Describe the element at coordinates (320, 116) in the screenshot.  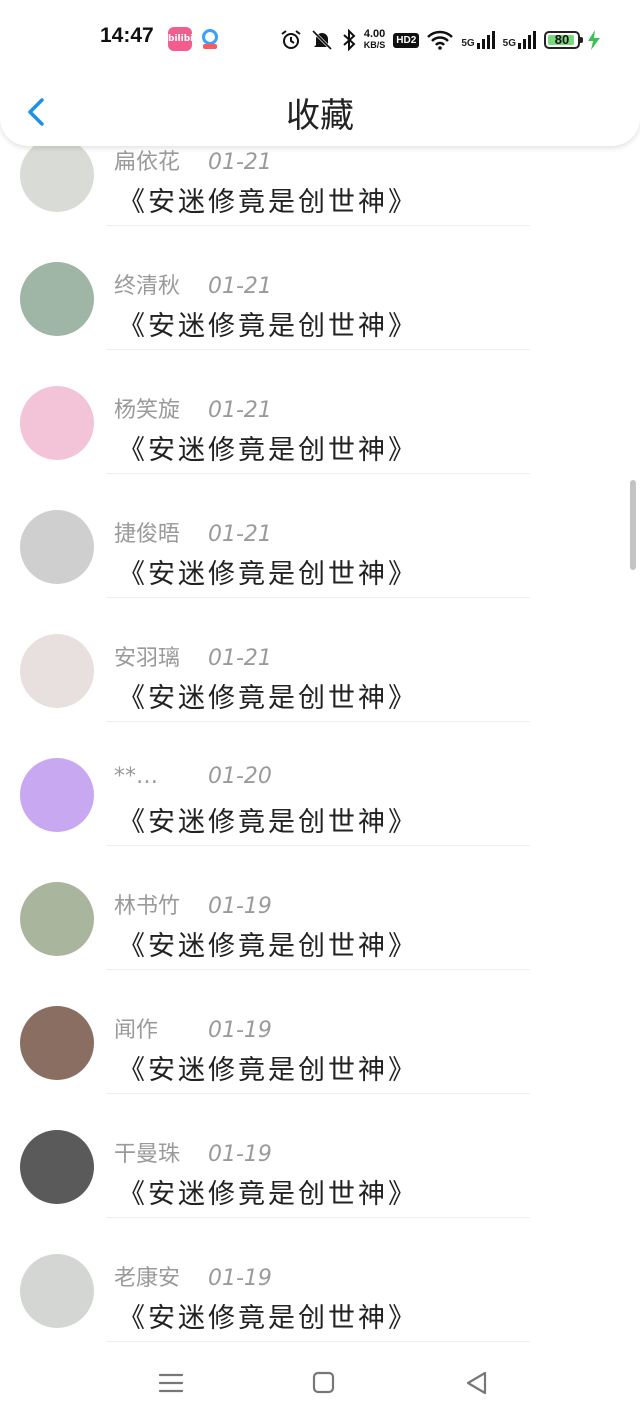
I see `page-title: 收藏` at that location.